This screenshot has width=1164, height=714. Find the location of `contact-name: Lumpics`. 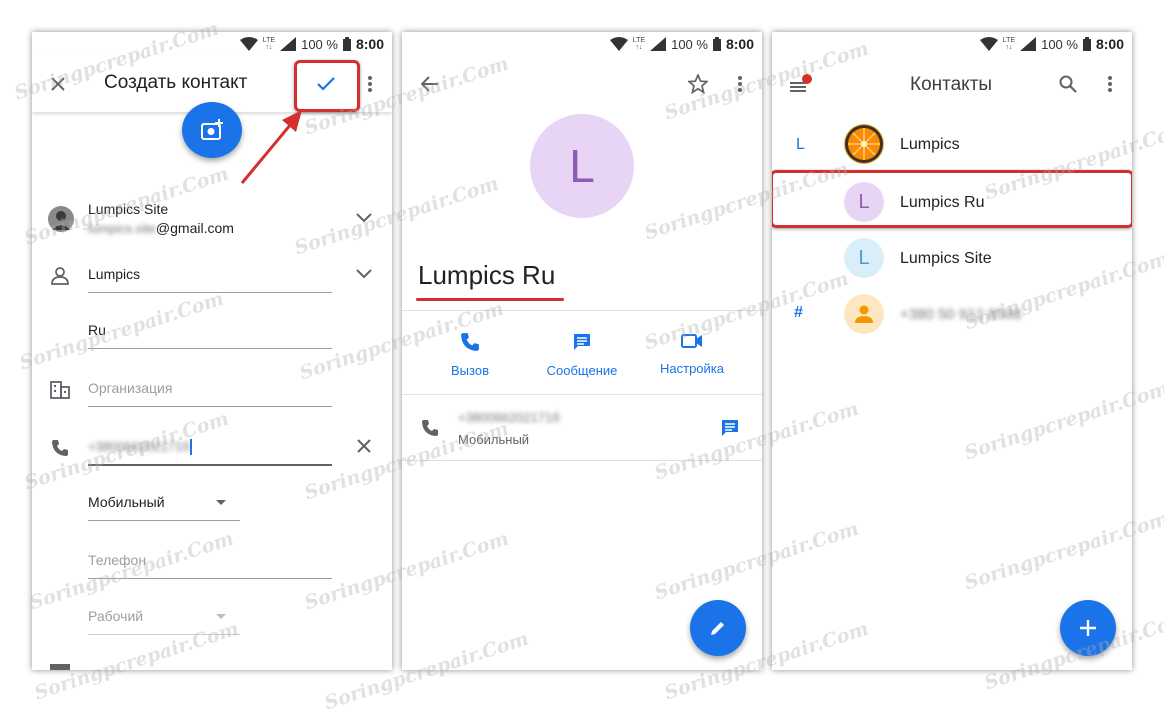

contact-name: Lumpics is located at coordinates (930, 144).